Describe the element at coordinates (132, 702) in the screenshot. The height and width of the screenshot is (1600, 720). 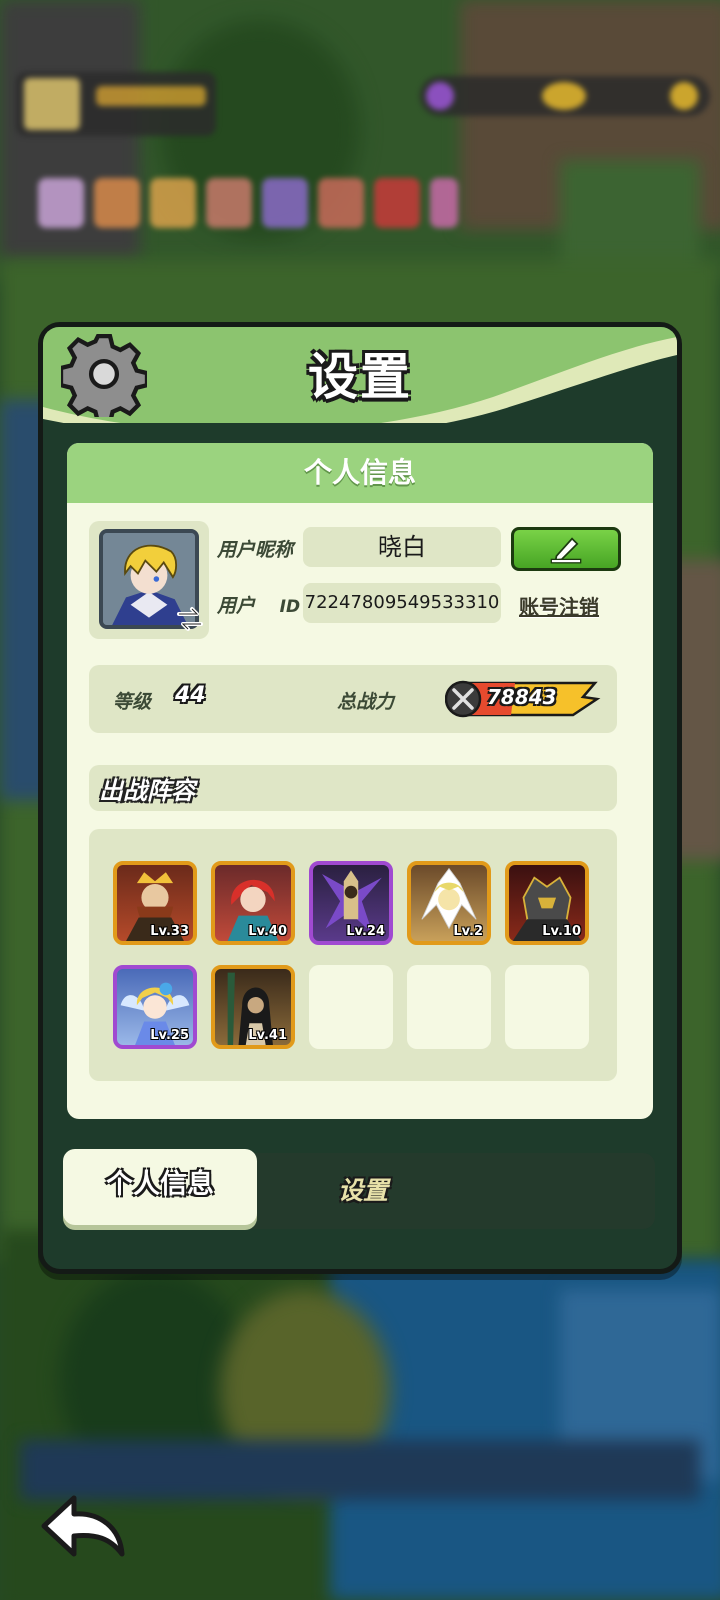
I see `level-label: 等级` at that location.